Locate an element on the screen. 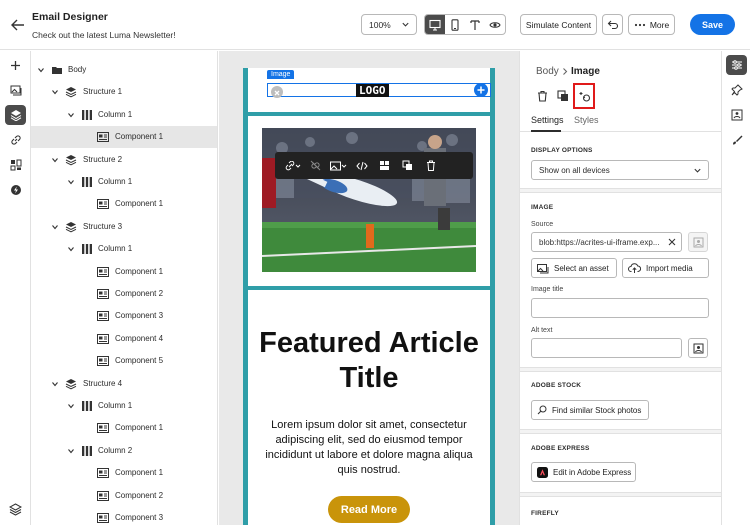 This screenshot has height=525, width=750. duplicate-component-button is located at coordinates (563, 96).